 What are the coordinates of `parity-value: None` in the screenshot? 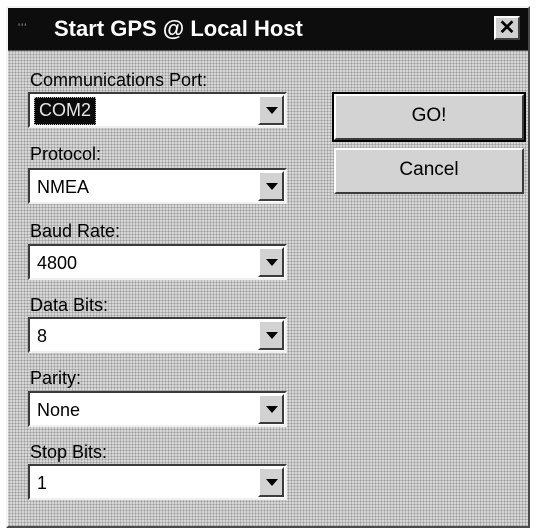 It's located at (59, 410).